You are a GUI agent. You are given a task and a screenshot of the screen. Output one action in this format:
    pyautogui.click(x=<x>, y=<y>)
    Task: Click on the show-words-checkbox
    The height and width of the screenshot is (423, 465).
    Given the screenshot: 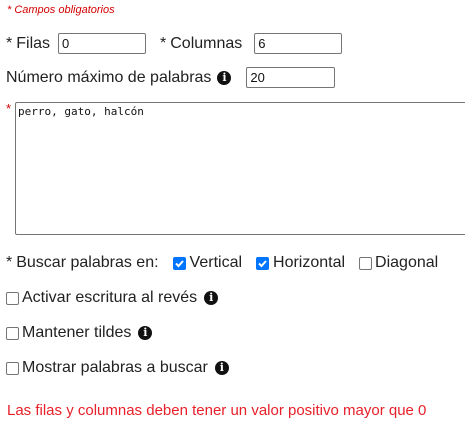 What is the action you would take?
    pyautogui.click(x=12, y=368)
    